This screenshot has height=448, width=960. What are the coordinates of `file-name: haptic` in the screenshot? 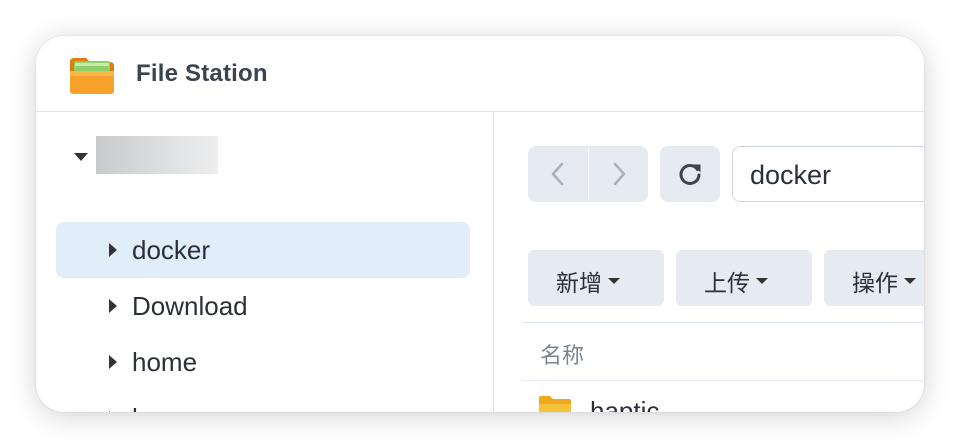 It's located at (625, 404).